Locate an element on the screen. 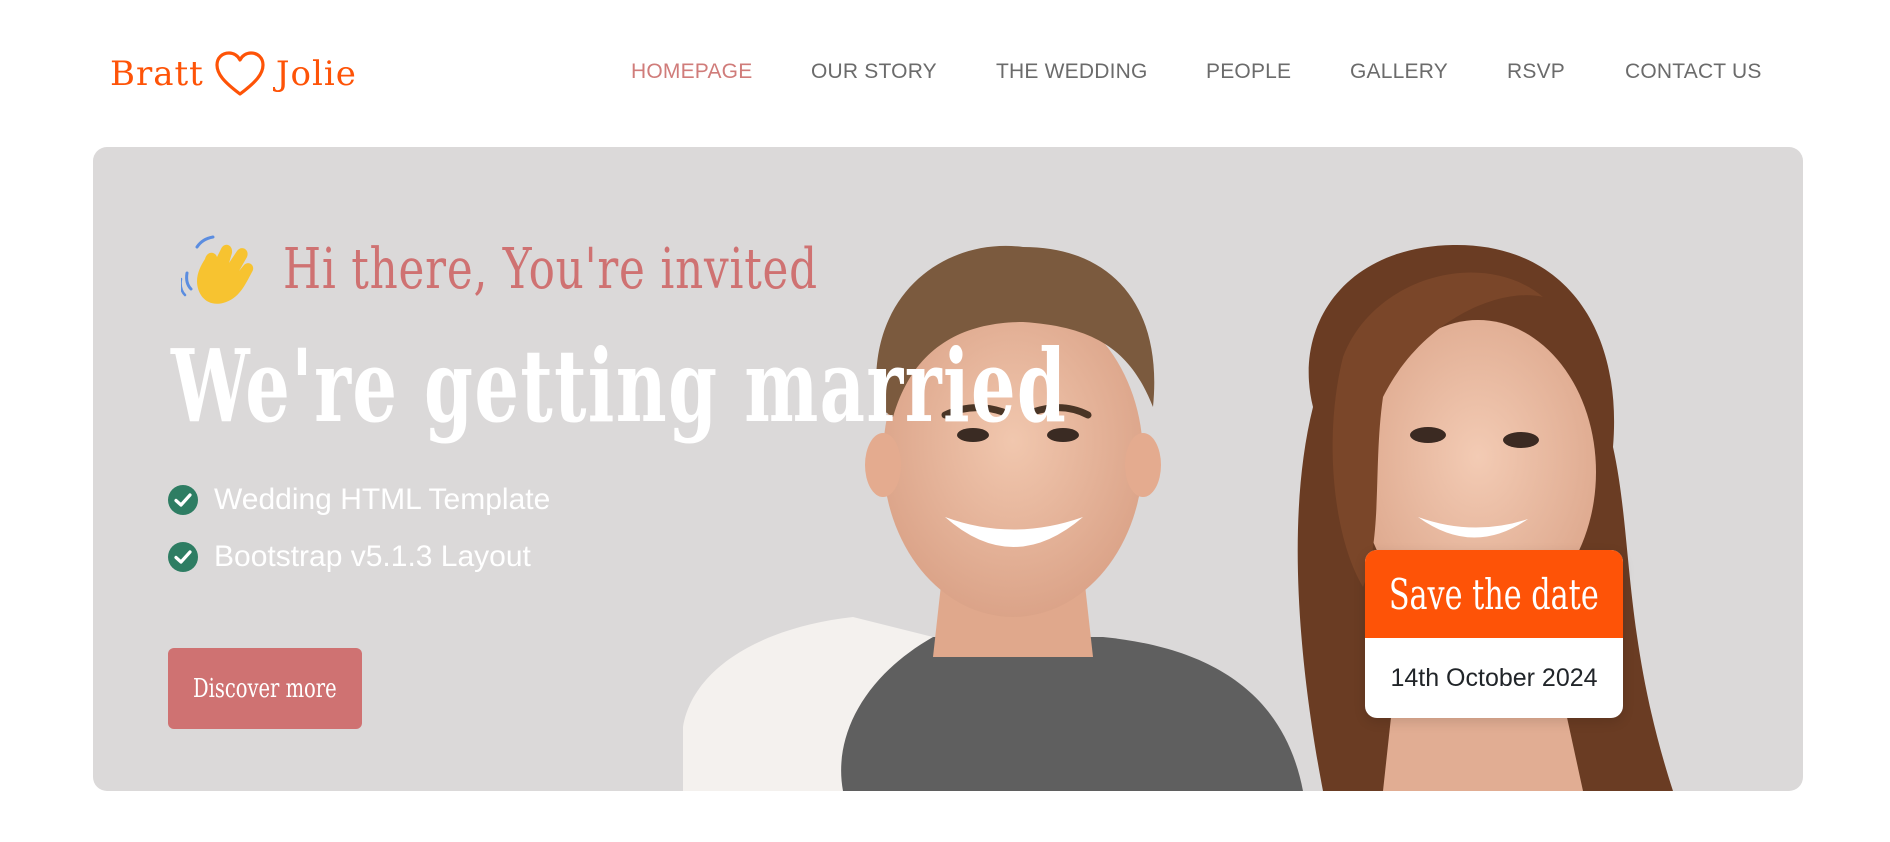 This screenshot has width=1890, height=842. discover-more-button: Discover more is located at coordinates (265, 688).